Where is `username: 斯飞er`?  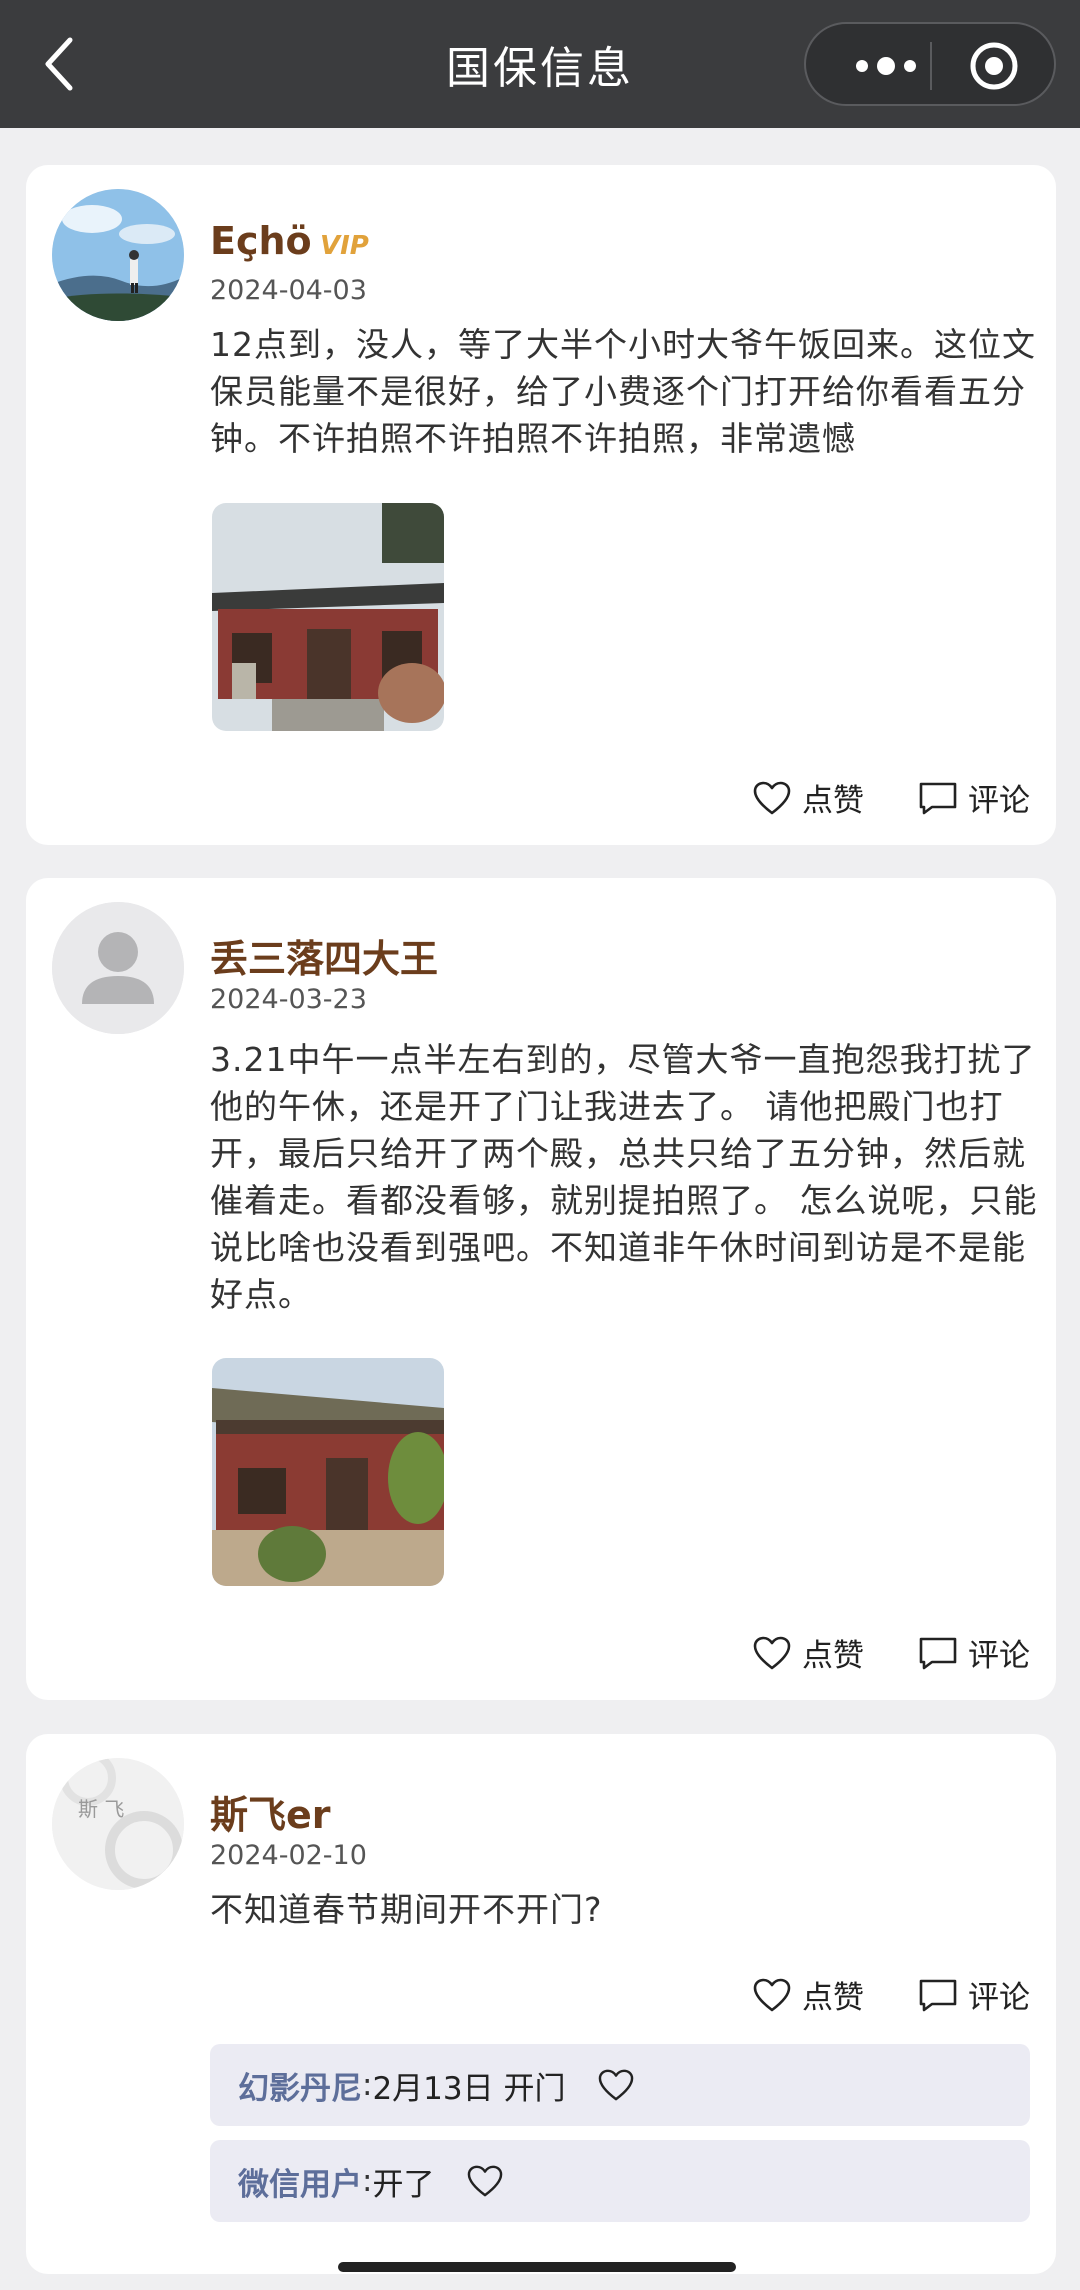 username: 斯飞er is located at coordinates (270, 1811).